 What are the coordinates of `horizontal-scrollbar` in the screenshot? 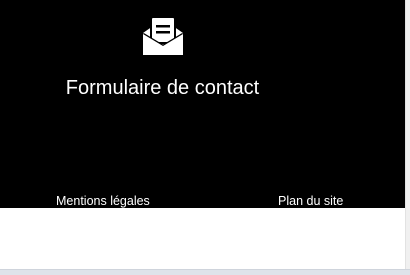 It's located at (205, 272).